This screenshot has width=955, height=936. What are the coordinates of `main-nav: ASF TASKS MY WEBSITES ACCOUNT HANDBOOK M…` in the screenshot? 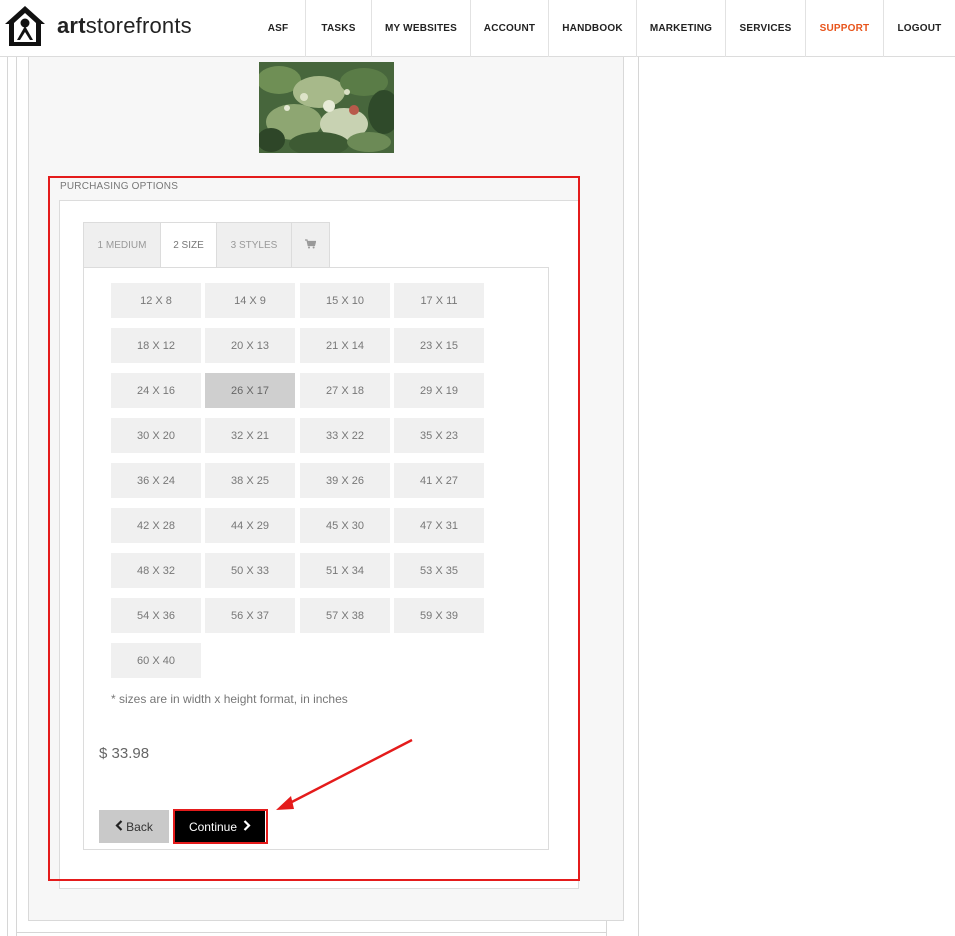 It's located at (603, 28).